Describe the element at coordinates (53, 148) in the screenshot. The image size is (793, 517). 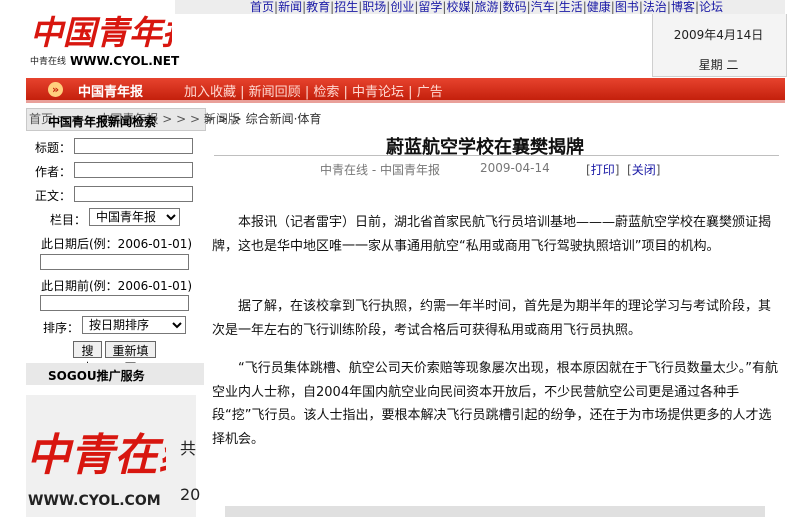
I see `title-label: 标题：` at that location.